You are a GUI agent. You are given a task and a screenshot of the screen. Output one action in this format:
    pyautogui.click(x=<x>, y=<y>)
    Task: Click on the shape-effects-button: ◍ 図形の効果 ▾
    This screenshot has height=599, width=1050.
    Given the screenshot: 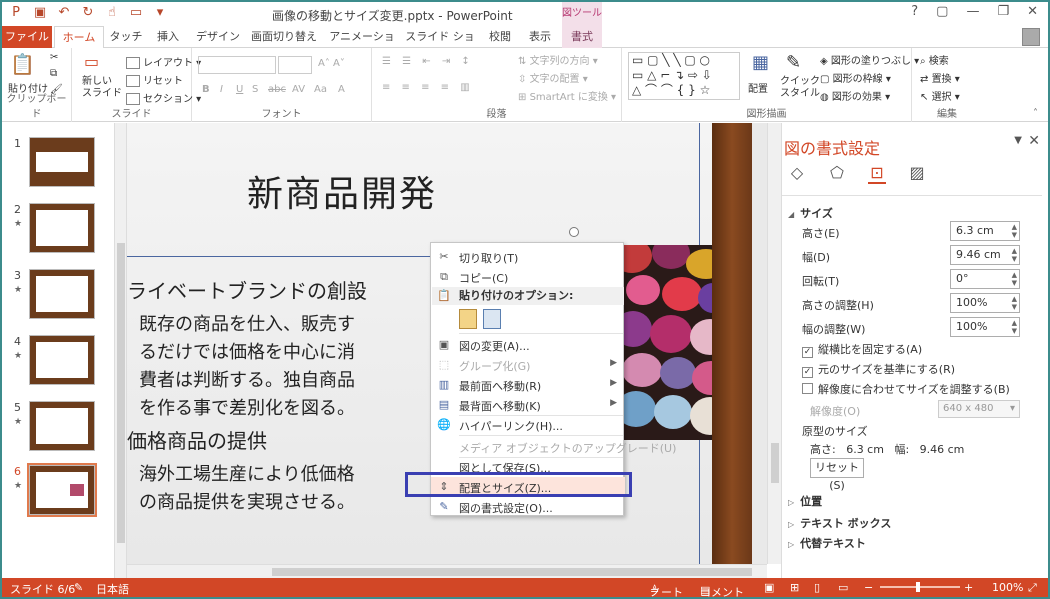 What is the action you would take?
    pyautogui.click(x=855, y=95)
    